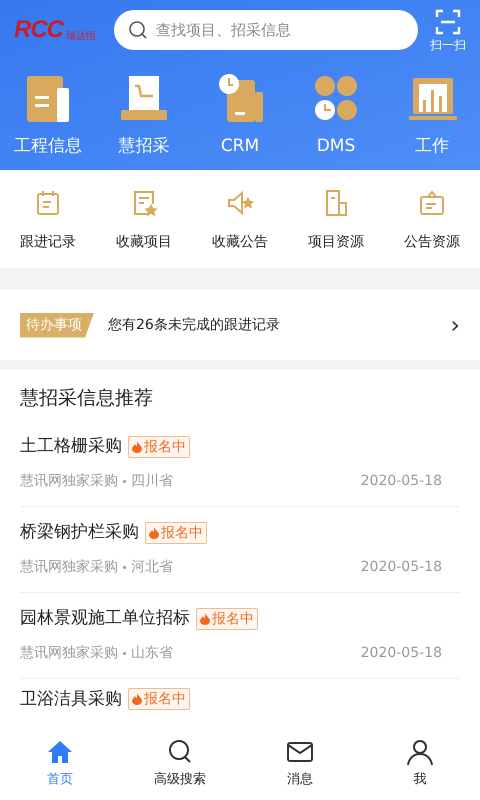 Image resolution: width=480 pixels, height=800 pixels. Describe the element at coordinates (152, 482) in the screenshot. I see `tender-region: 四川省` at that location.